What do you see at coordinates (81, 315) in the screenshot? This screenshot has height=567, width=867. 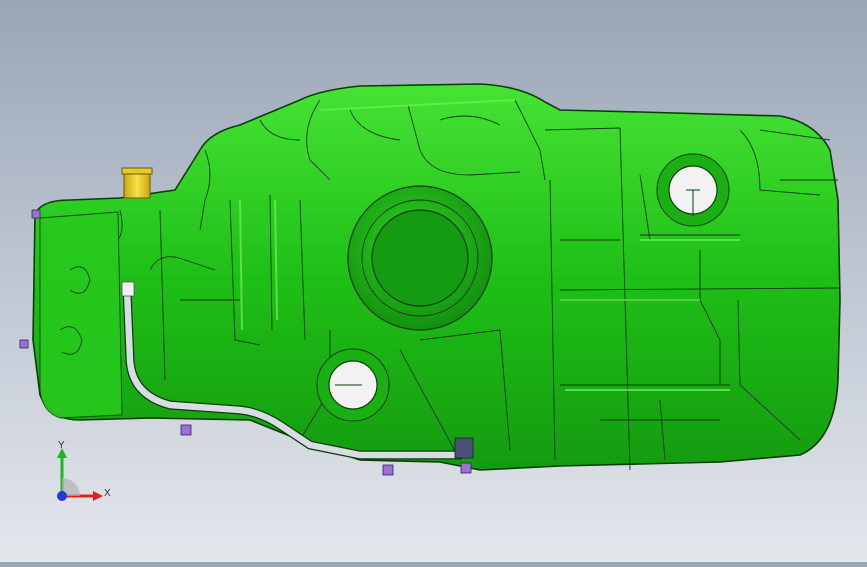 I see `tank-left-lobe` at bounding box center [81, 315].